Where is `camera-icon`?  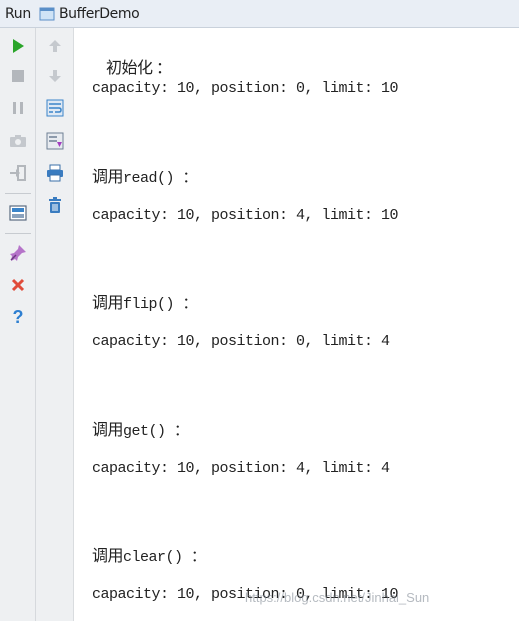
camera-icon is located at coordinates (18, 141).